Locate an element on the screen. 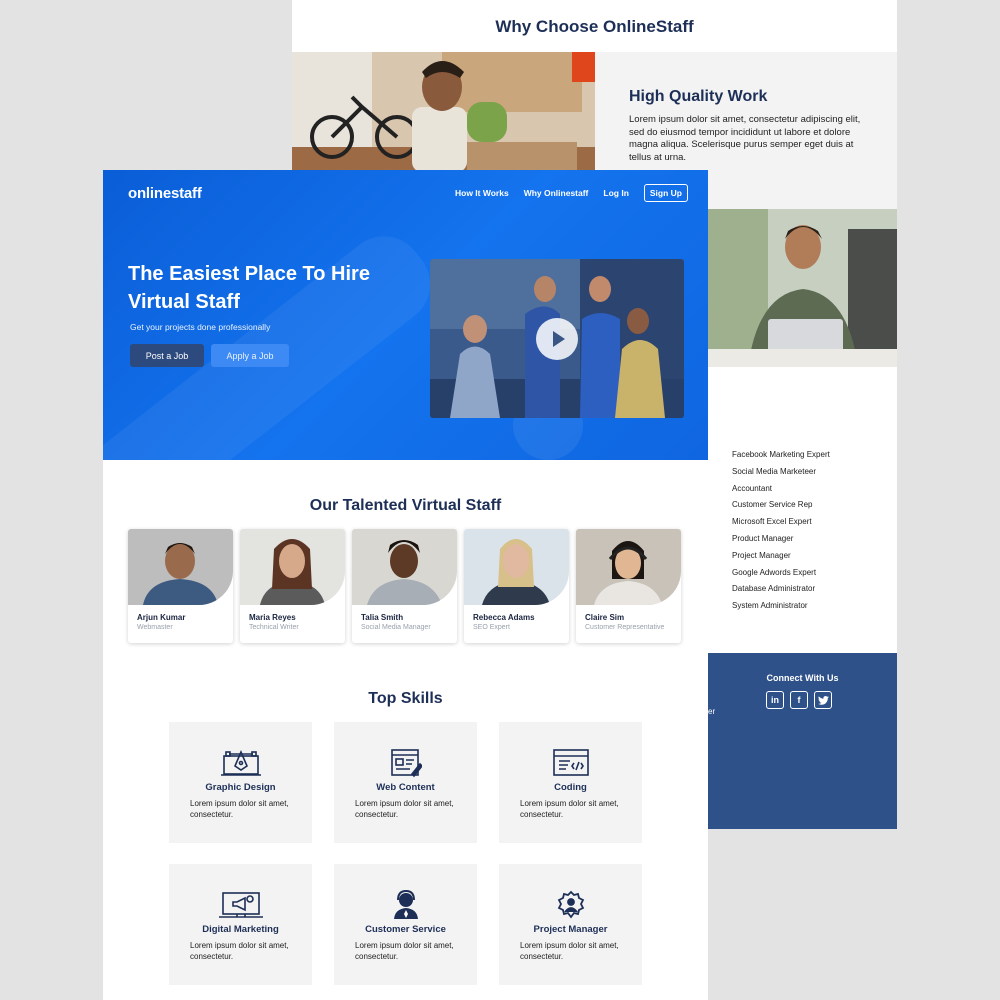 The width and height of the screenshot is (1000, 1000). job-title-link: Project Manager is located at coordinates (781, 556).